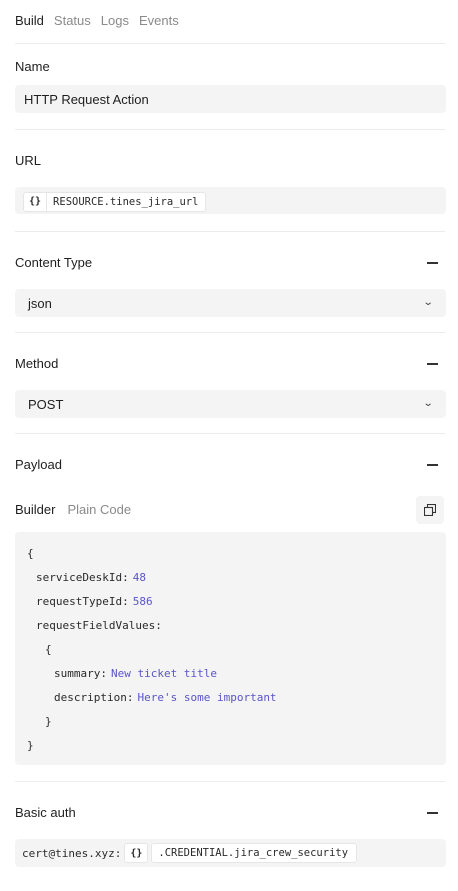  What do you see at coordinates (97, 20) in the screenshot?
I see `top-tabs: Build Status Logs Events` at bounding box center [97, 20].